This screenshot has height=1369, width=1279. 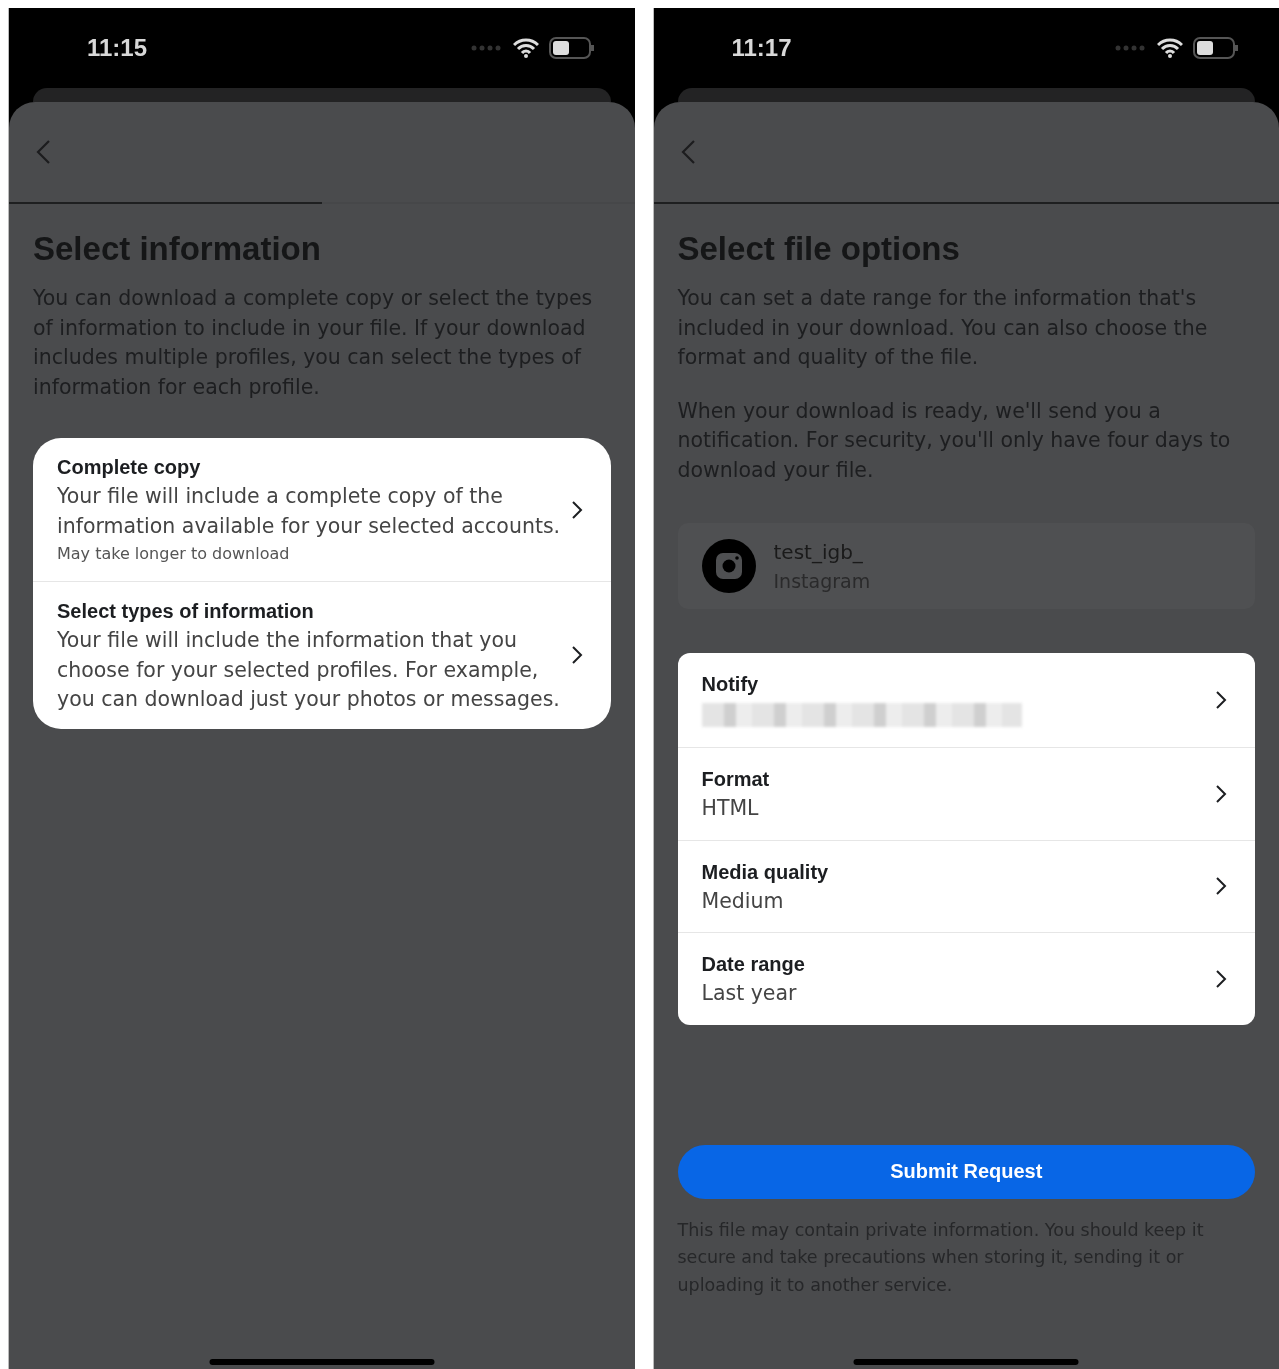 I want to click on setting-item: Notify, so click(x=966, y=700).